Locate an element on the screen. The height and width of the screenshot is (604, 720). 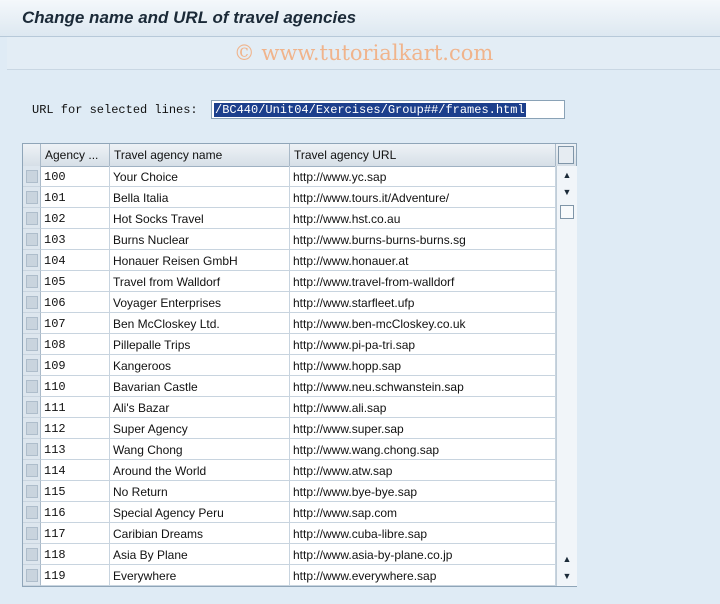
cell-agency-name: Bella Italia is located at coordinates (200, 197).